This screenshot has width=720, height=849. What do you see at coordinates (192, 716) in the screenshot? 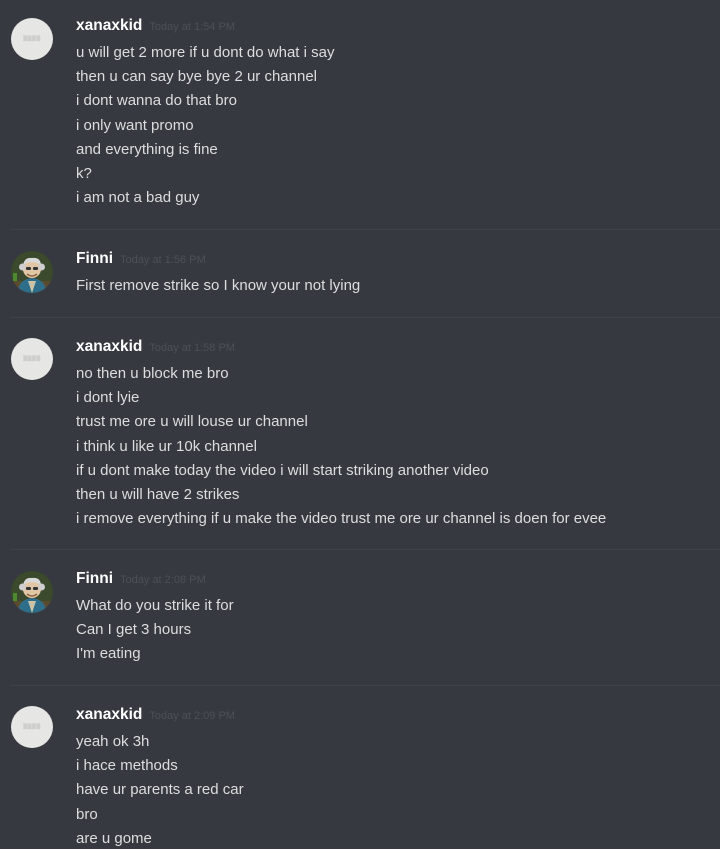
I see `message-timestamp: Today at 2:09 PM` at bounding box center [192, 716].